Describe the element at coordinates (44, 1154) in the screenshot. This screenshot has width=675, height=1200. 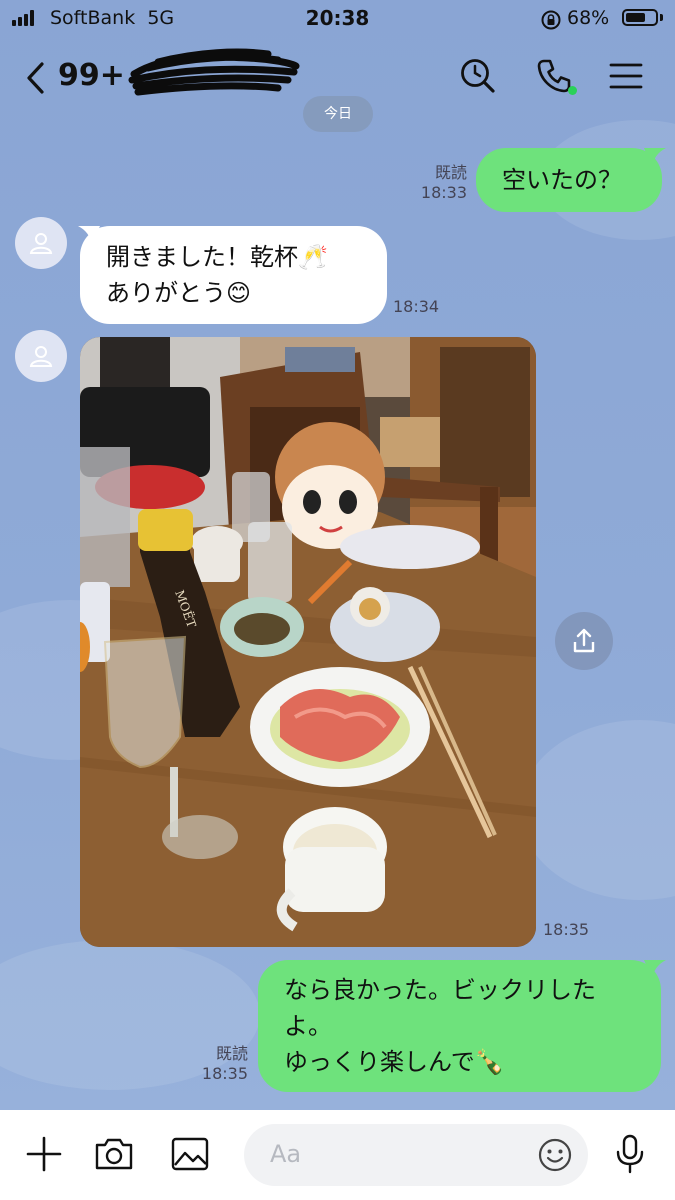
I see `plus-icon` at that location.